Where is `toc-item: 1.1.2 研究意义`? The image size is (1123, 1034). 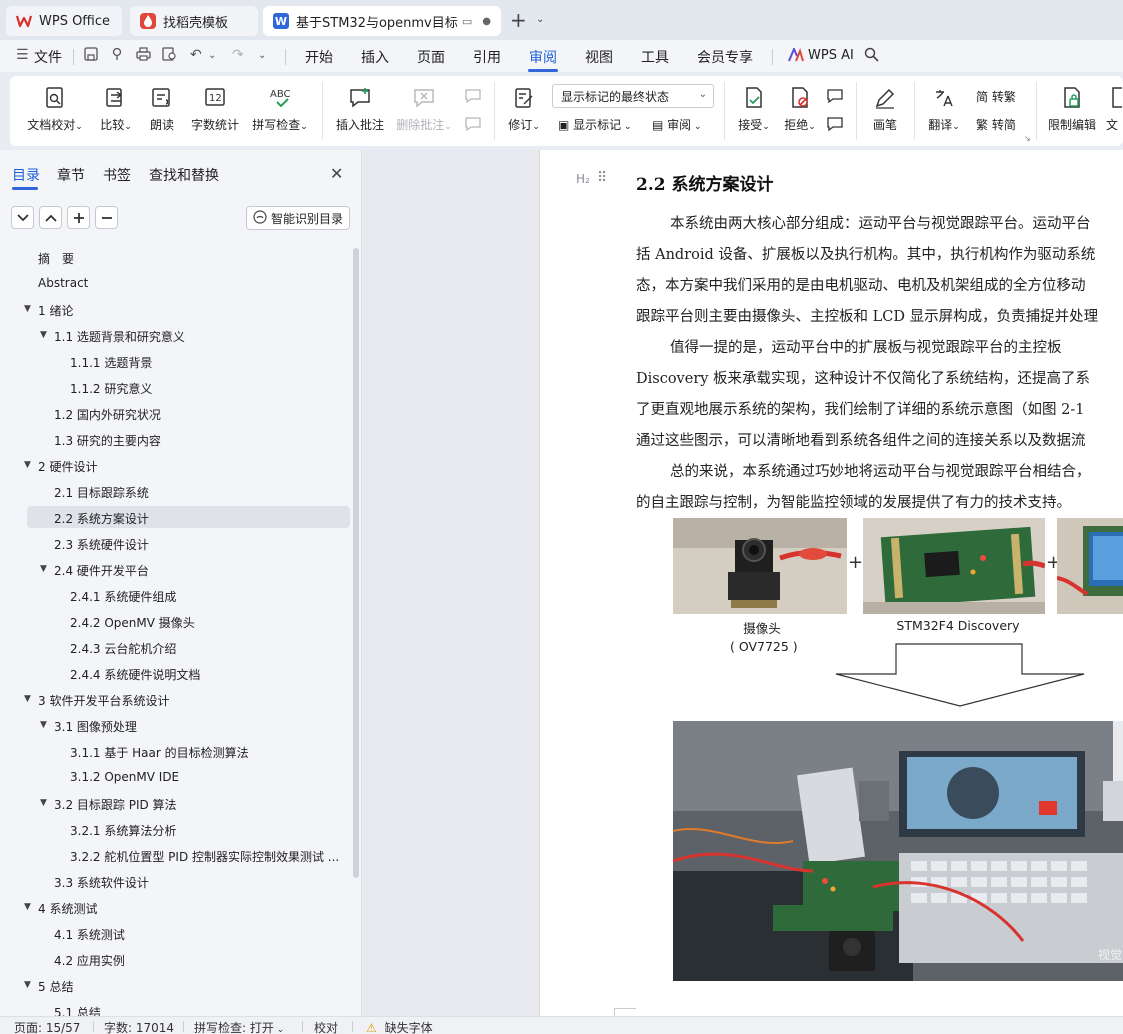 toc-item: 1.1.2 研究意义 is located at coordinates (175, 387).